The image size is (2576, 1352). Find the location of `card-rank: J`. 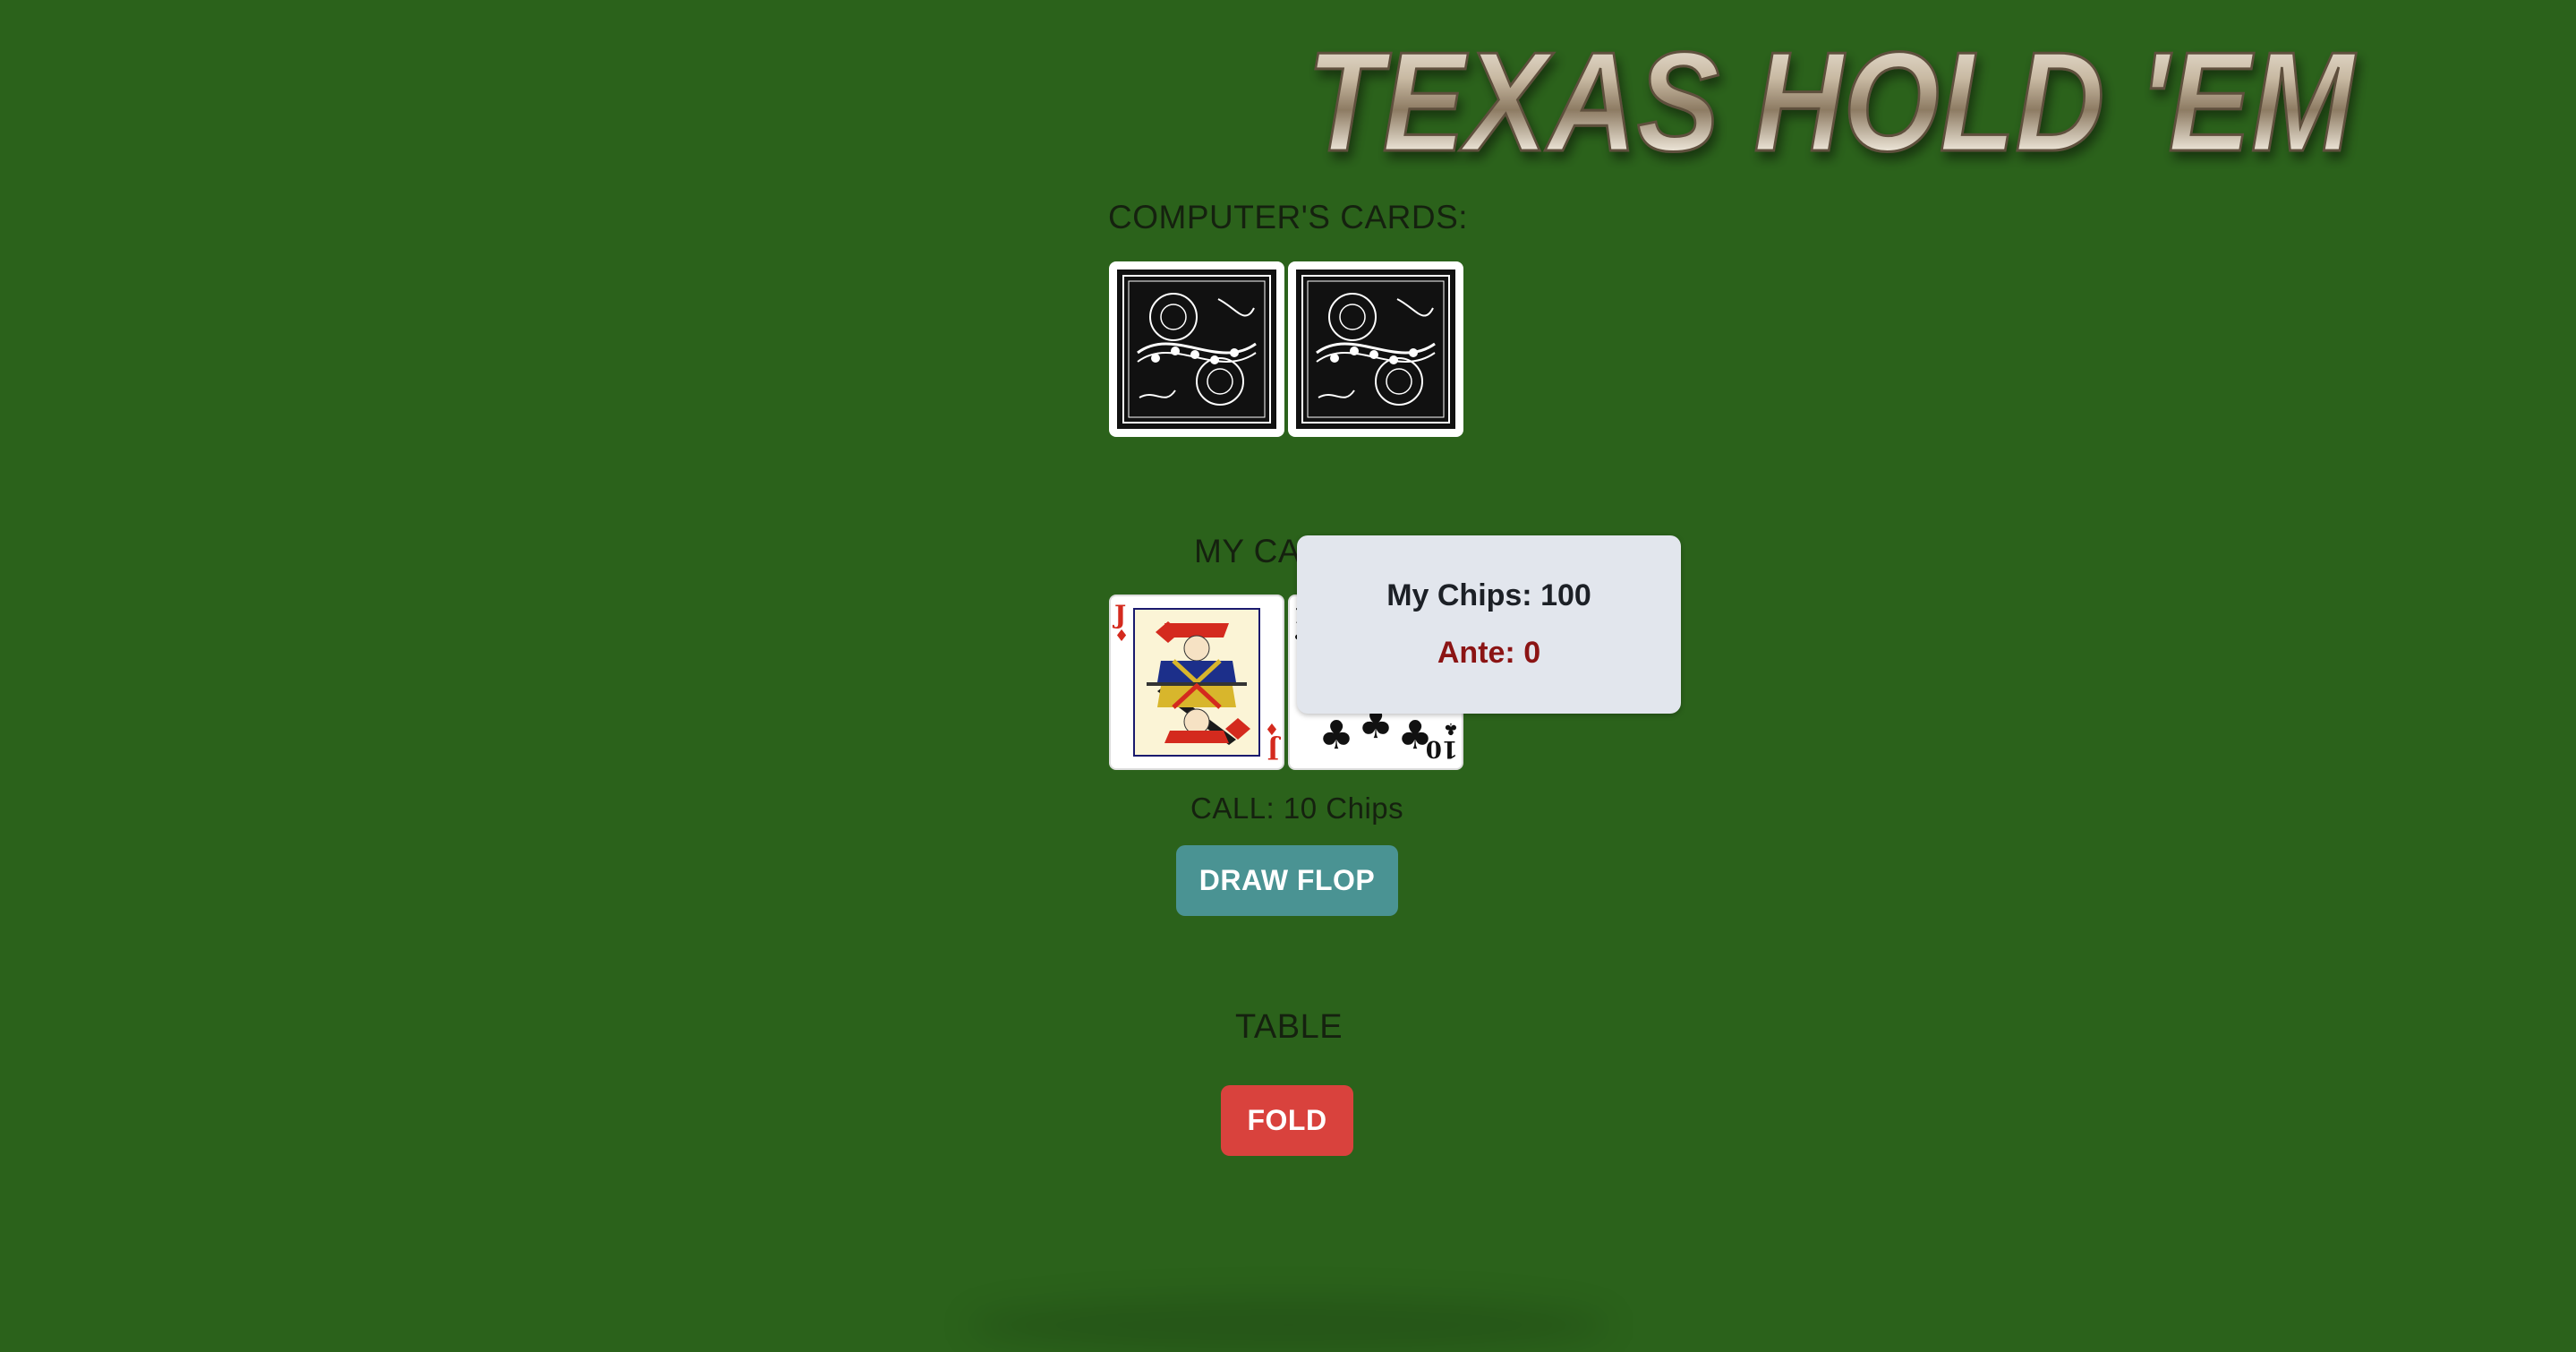

card-rank: J is located at coordinates (1119, 614).